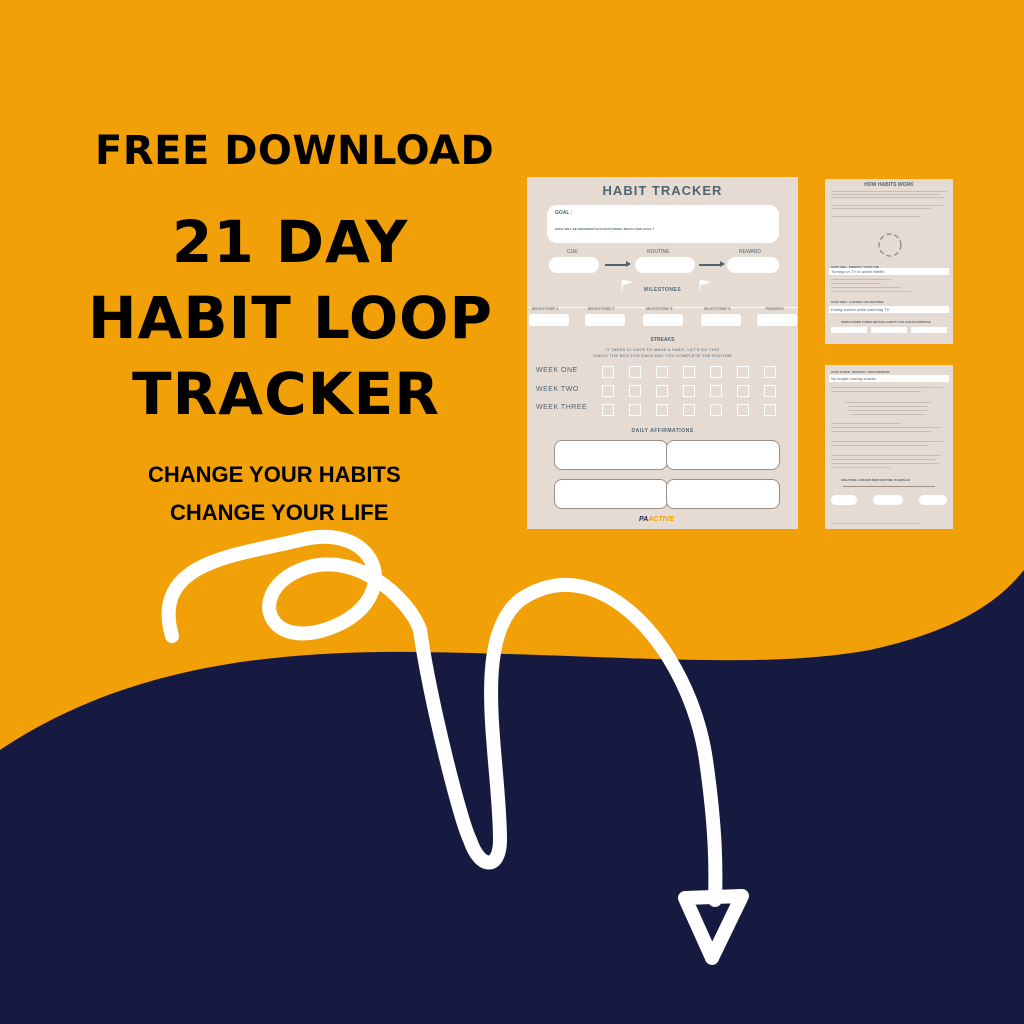 Image resolution: width=1024 pixels, height=1024 pixels. I want to click on step-two-label: STEP TWO : CHANGE THE ROUTINE, so click(857, 302).